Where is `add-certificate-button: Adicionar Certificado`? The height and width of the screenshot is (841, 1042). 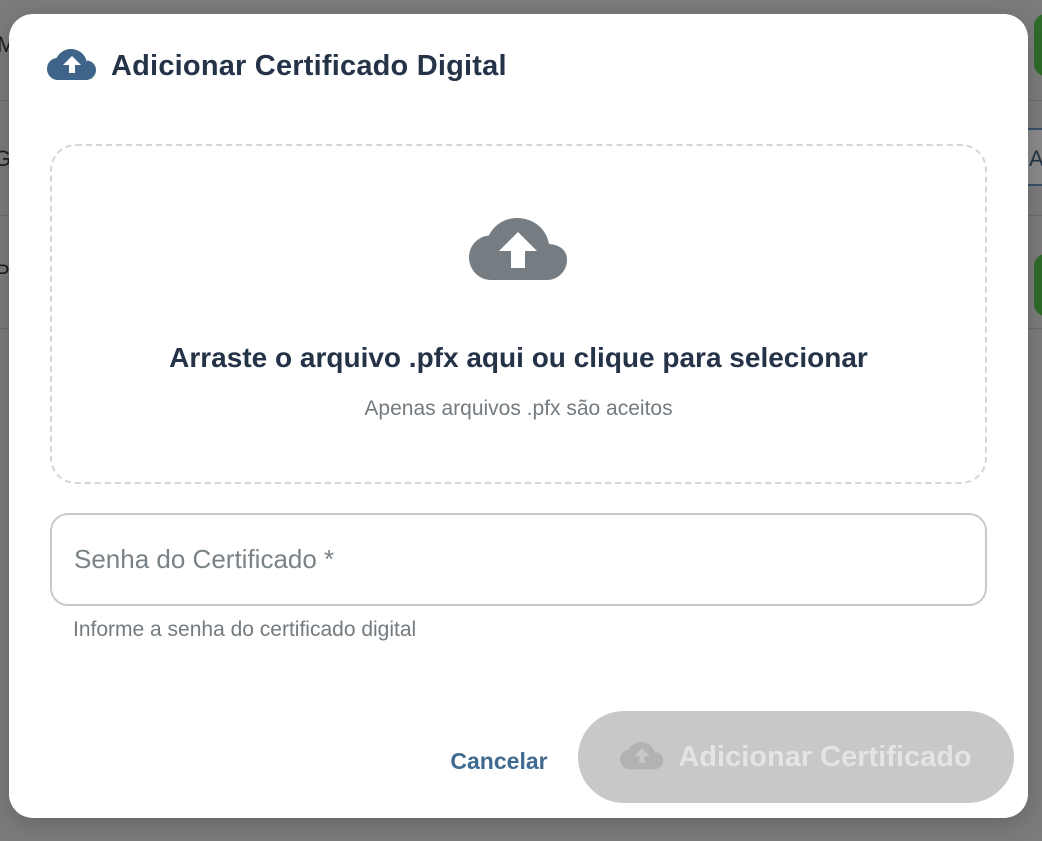 add-certificate-button: Adicionar Certificado is located at coordinates (796, 757).